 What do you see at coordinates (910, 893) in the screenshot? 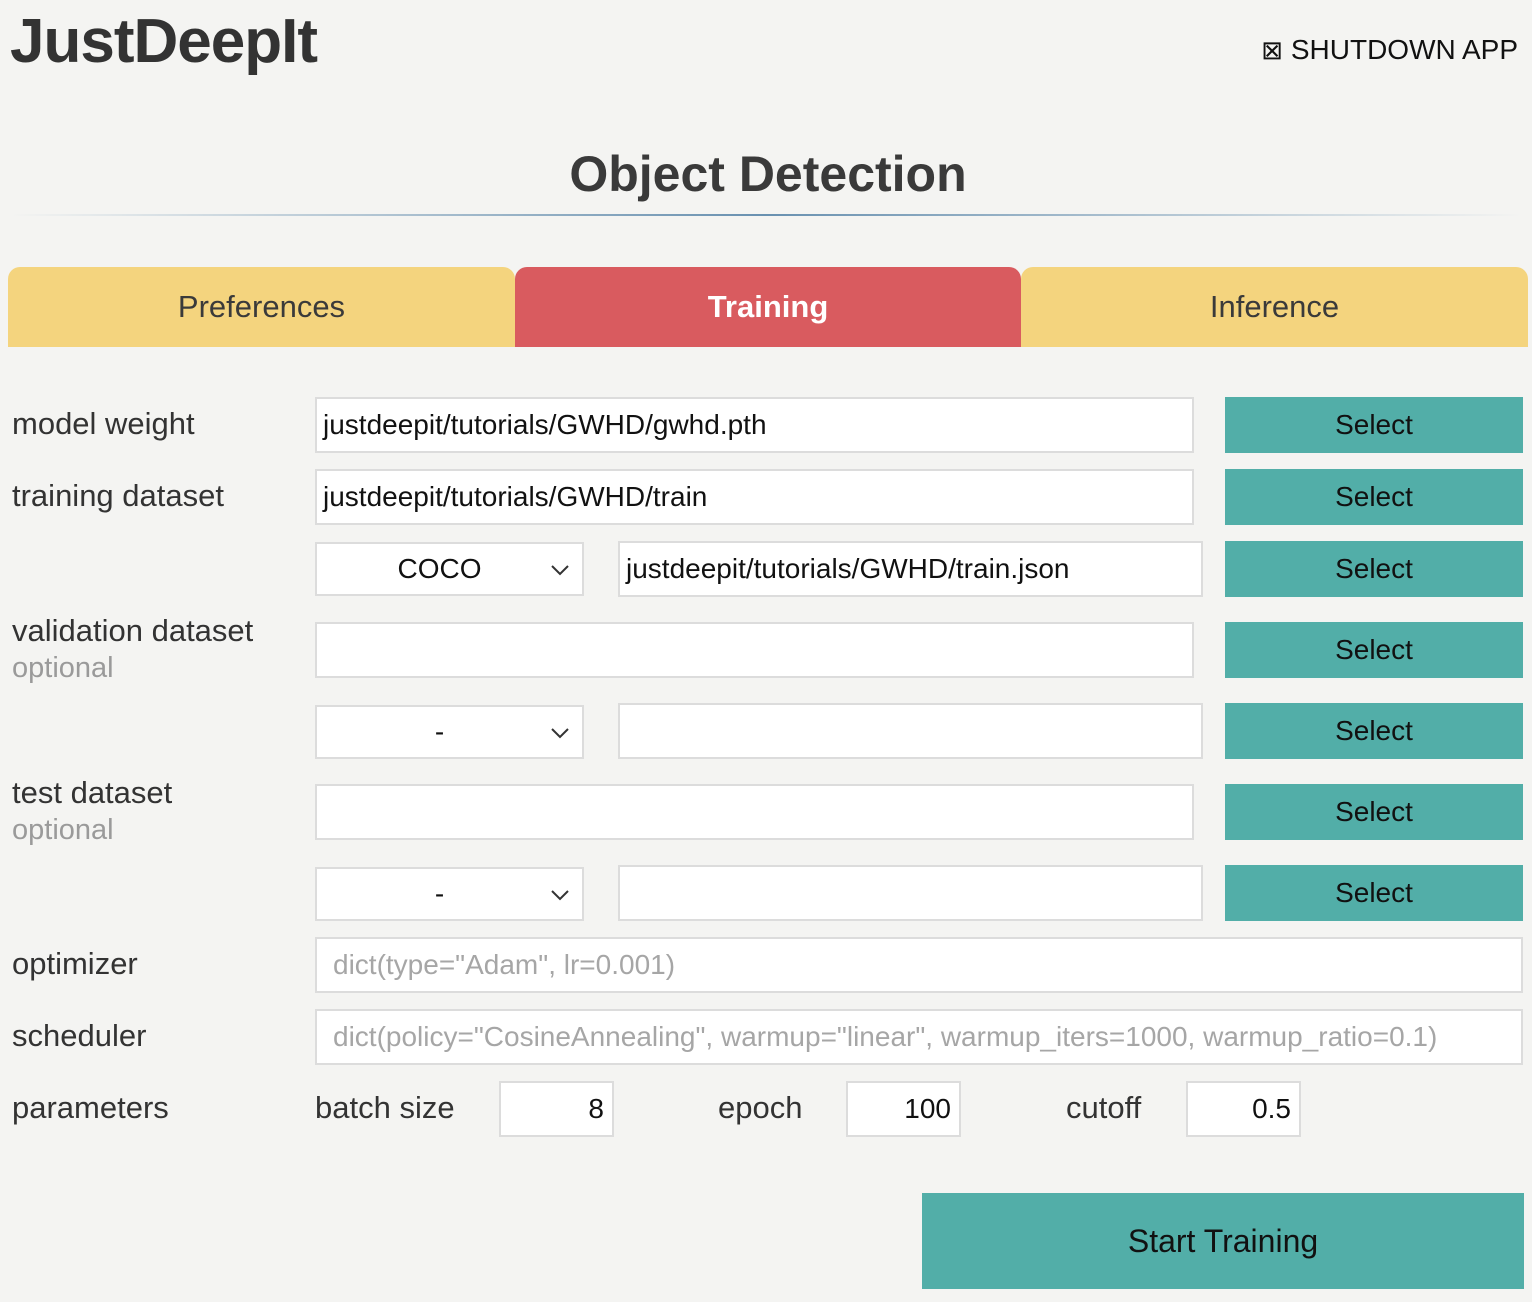
I see `test-annotation-input` at bounding box center [910, 893].